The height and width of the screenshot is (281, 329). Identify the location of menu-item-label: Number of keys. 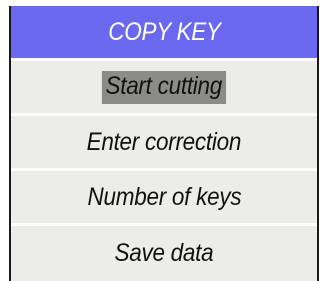
(164, 196).